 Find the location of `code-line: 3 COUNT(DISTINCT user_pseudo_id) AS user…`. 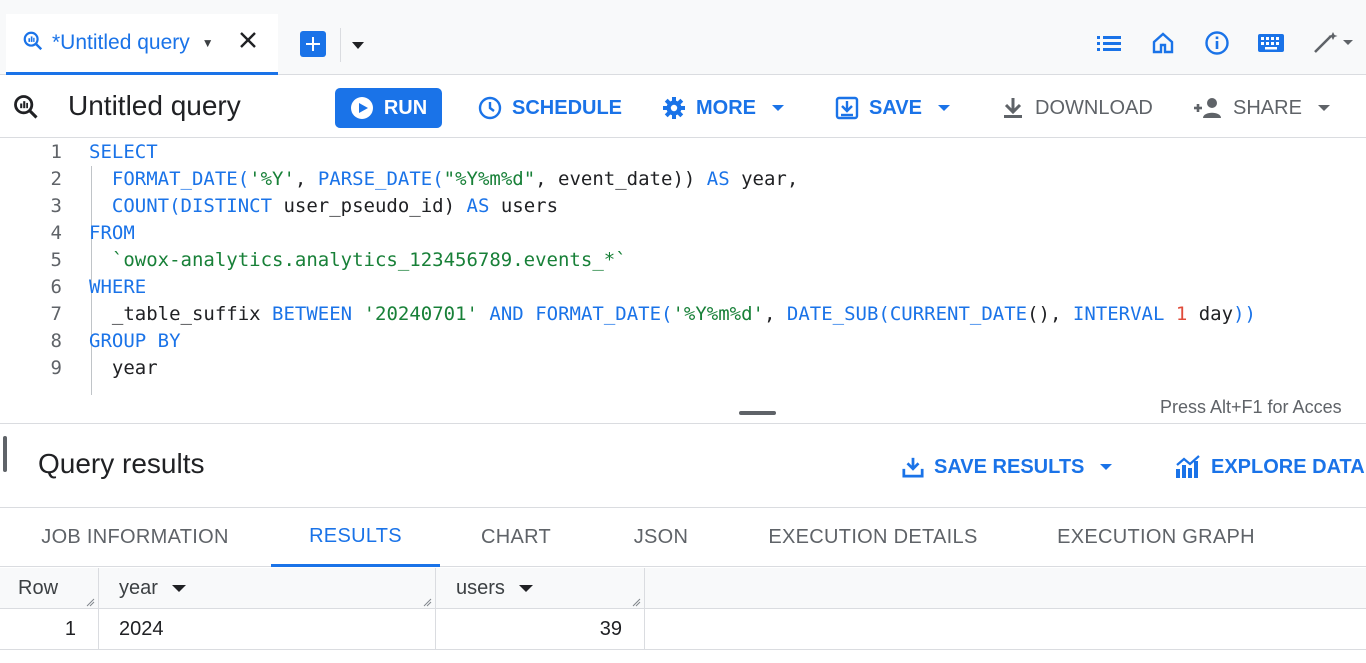

code-line: 3 COUNT(DISTINCT user_pseudo_id) AS user… is located at coordinates (683, 206).